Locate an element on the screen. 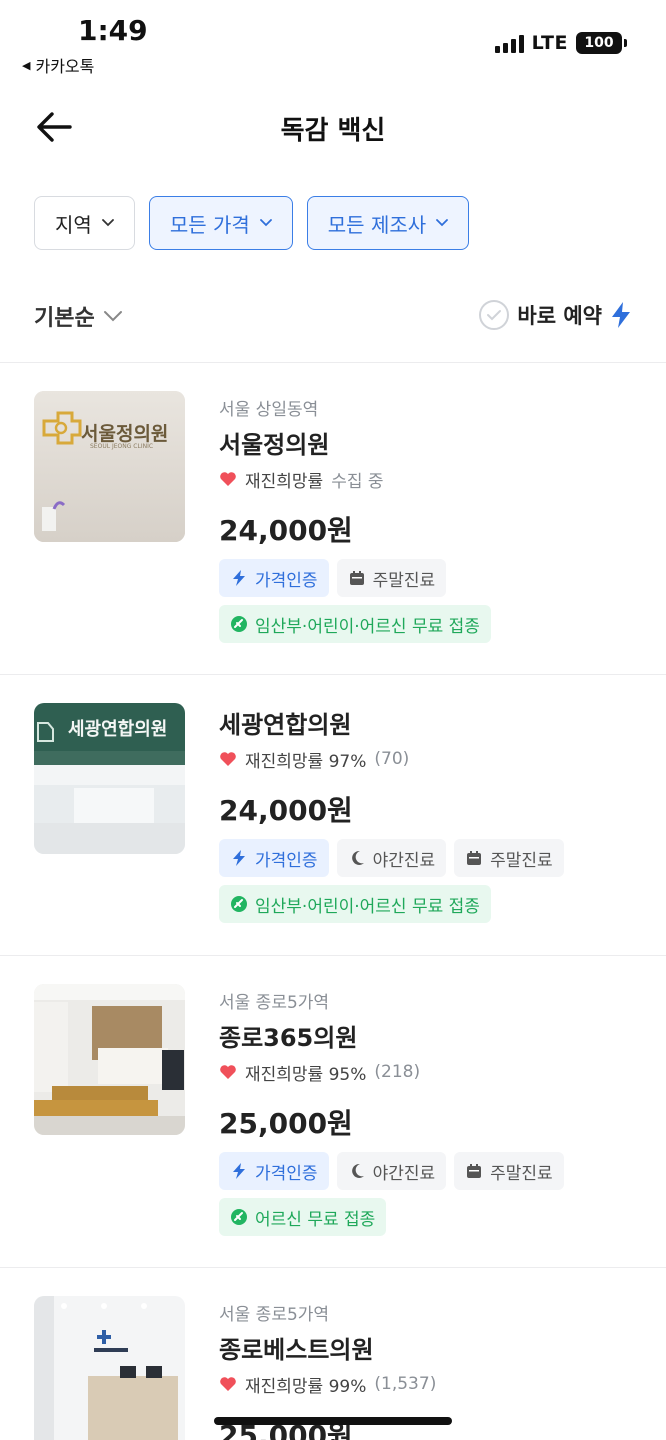  sort-row: 기본순 바로 예약 is located at coordinates (333, 316).